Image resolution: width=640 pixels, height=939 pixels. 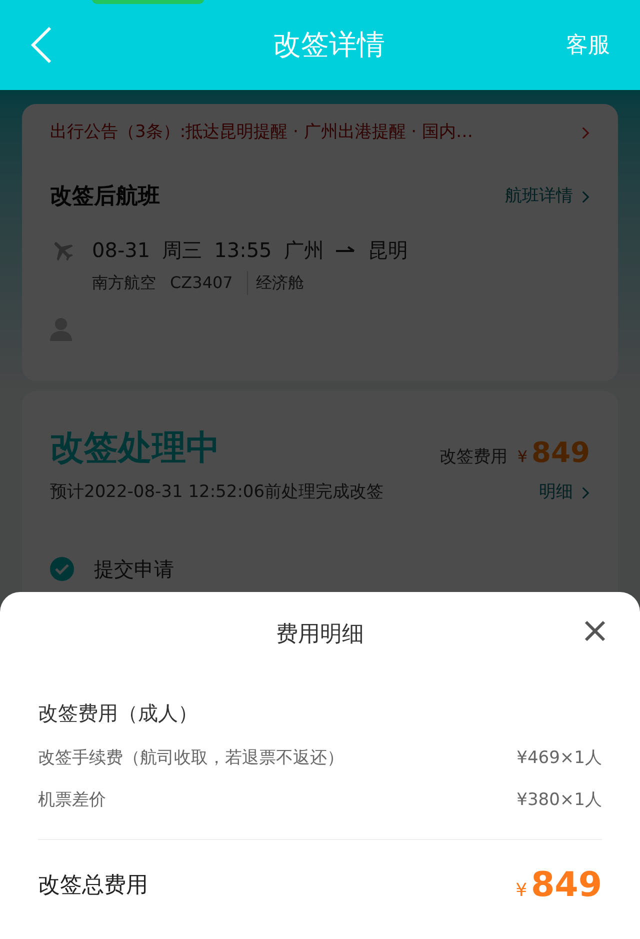 What do you see at coordinates (134, 569) in the screenshot?
I see `step-label: 提交申请` at bounding box center [134, 569].